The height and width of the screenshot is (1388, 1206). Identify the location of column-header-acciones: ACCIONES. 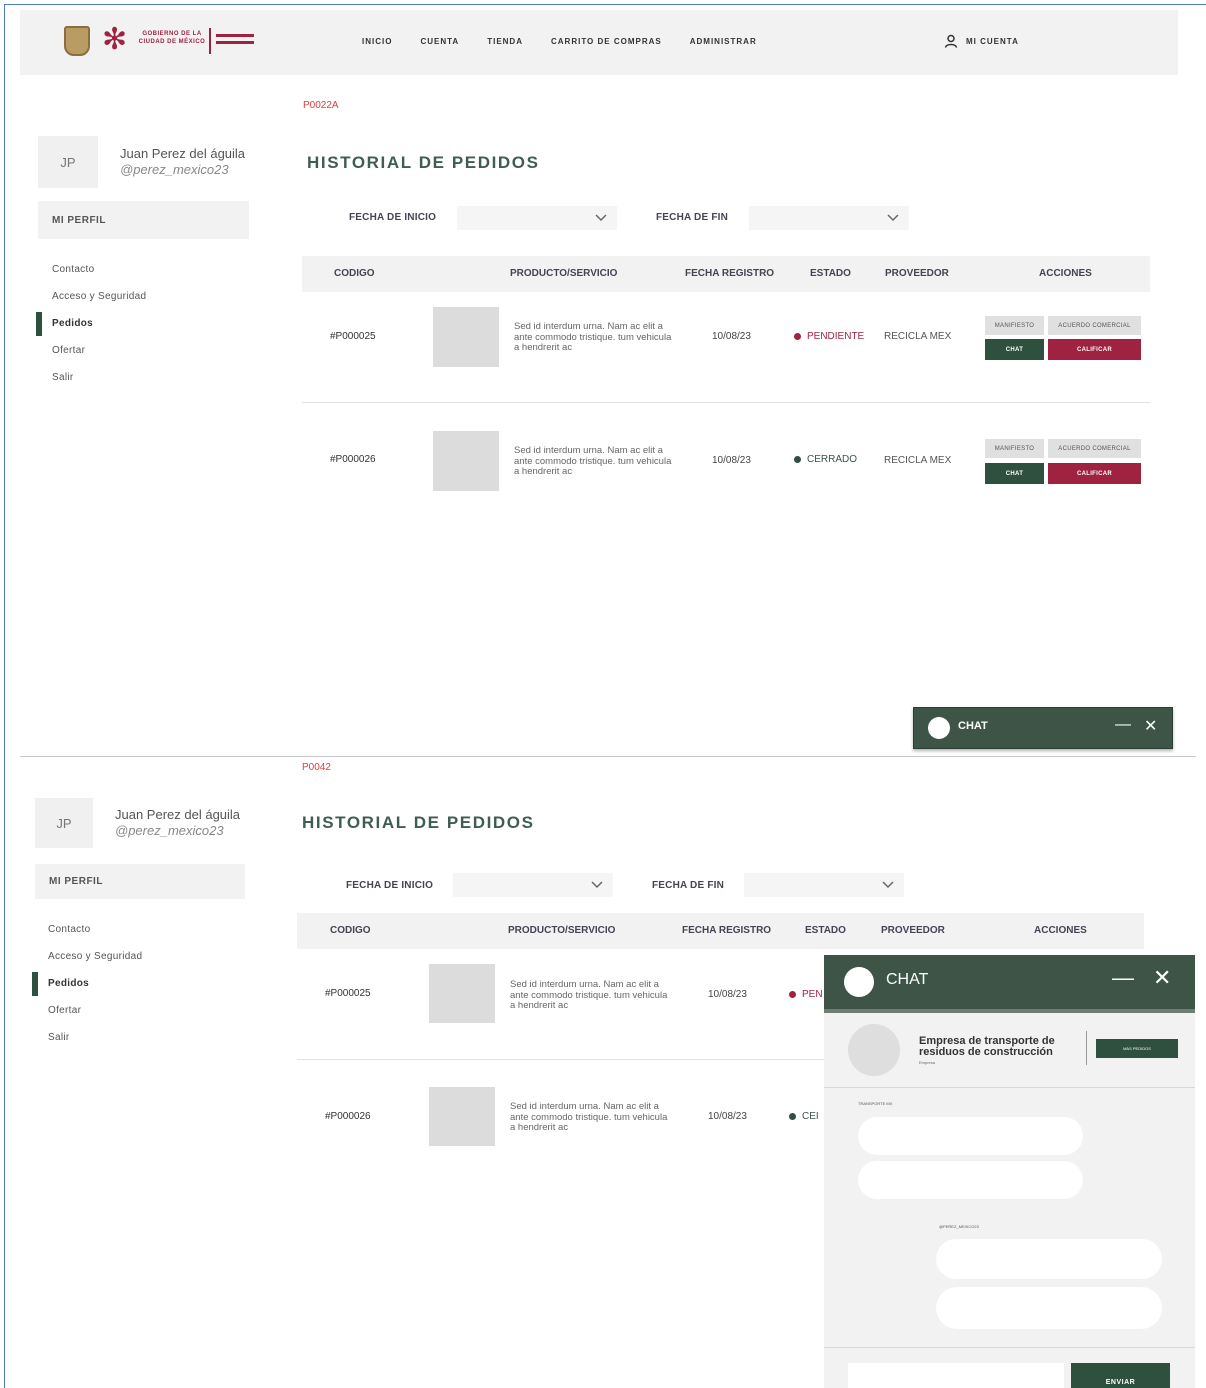
(1065, 273).